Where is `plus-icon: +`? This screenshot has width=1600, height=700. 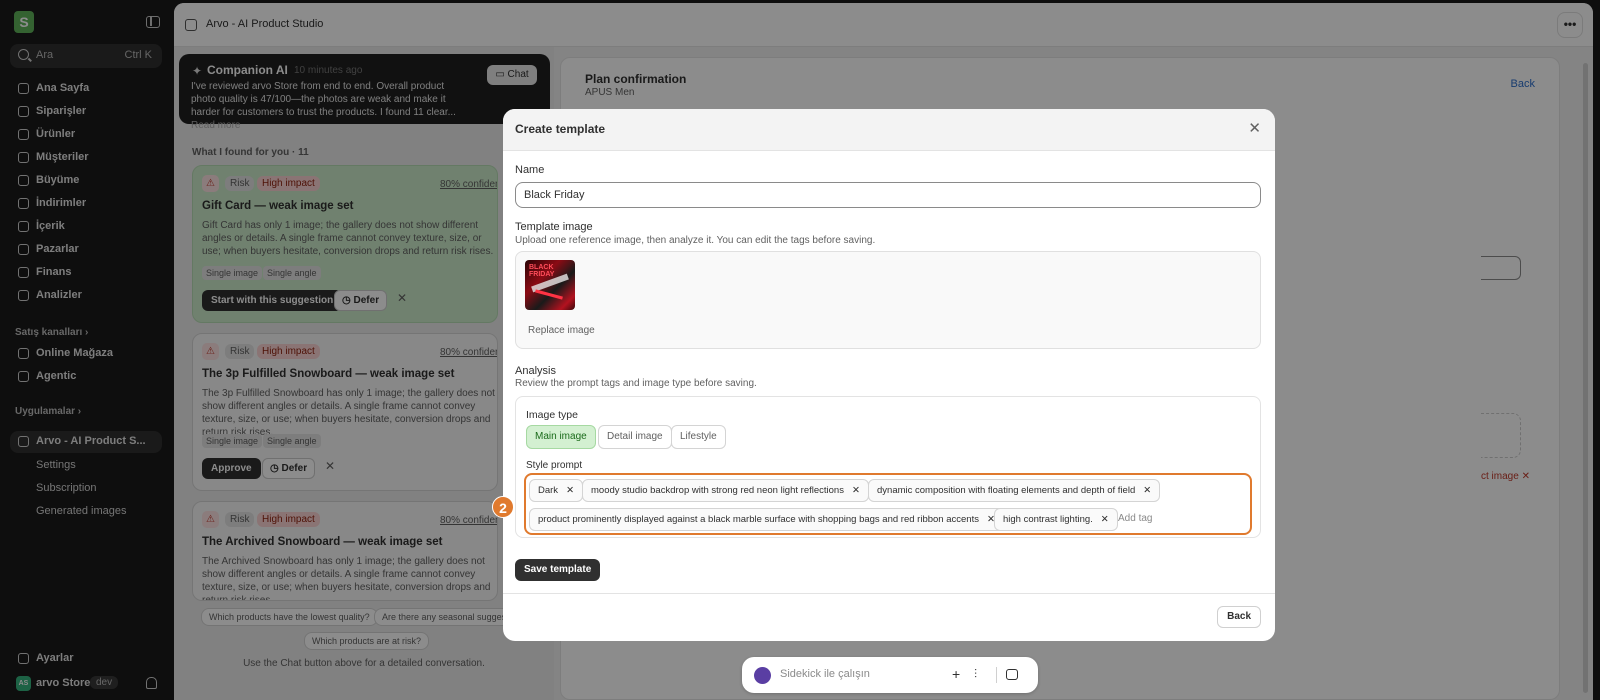 plus-icon: + is located at coordinates (956, 674).